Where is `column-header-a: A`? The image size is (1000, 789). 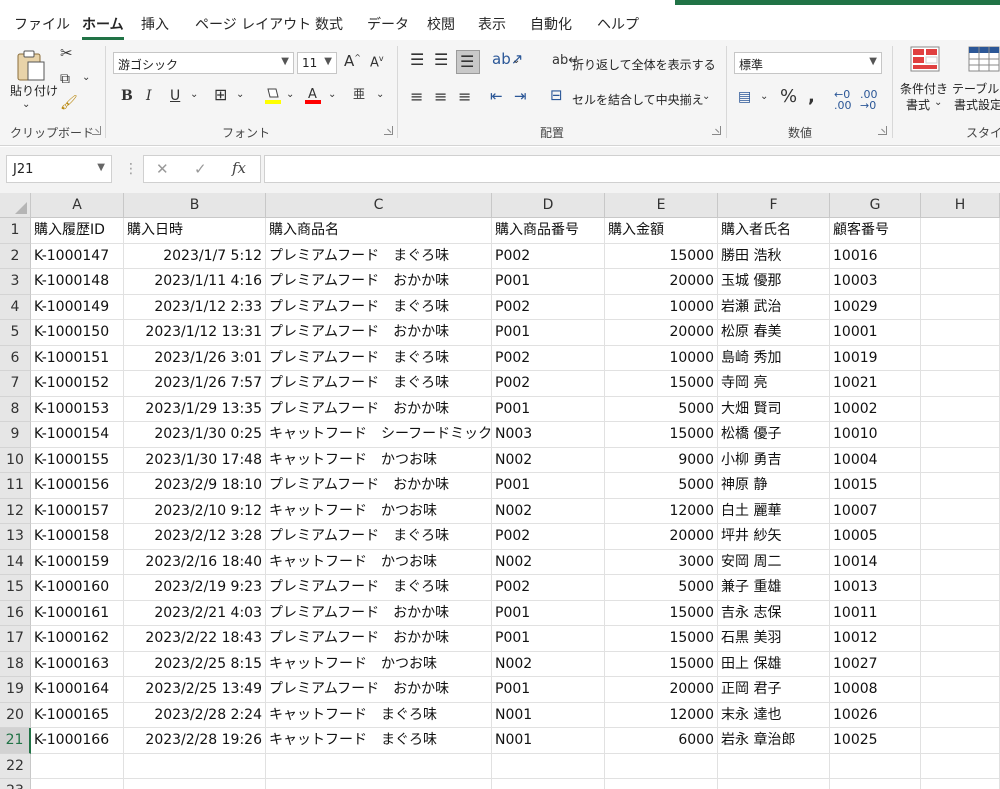
column-header-a: A is located at coordinates (77, 205).